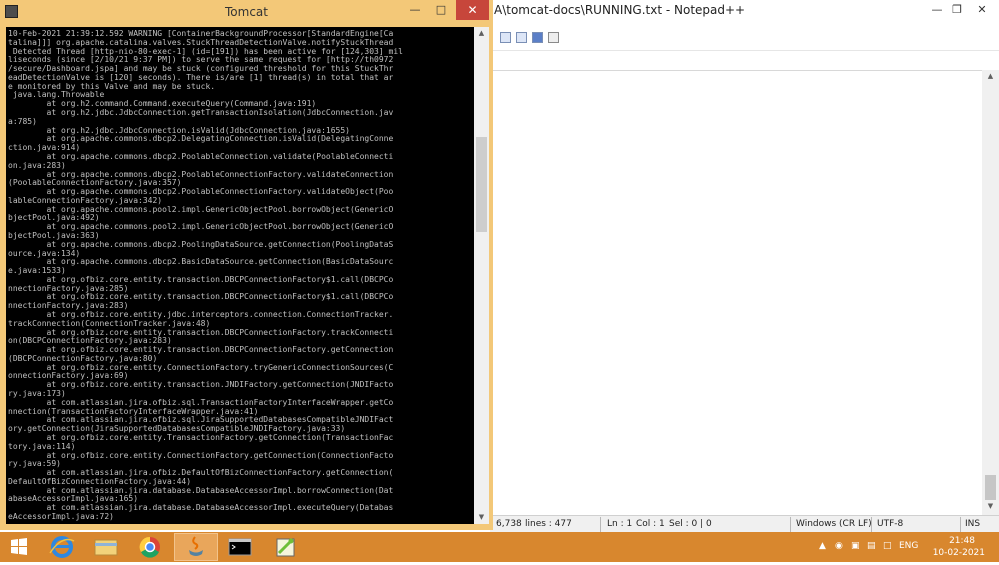 Image resolution: width=999 pixels, height=565 pixels. What do you see at coordinates (553, 37) in the screenshot?
I see `save-macro-icon` at bounding box center [553, 37].